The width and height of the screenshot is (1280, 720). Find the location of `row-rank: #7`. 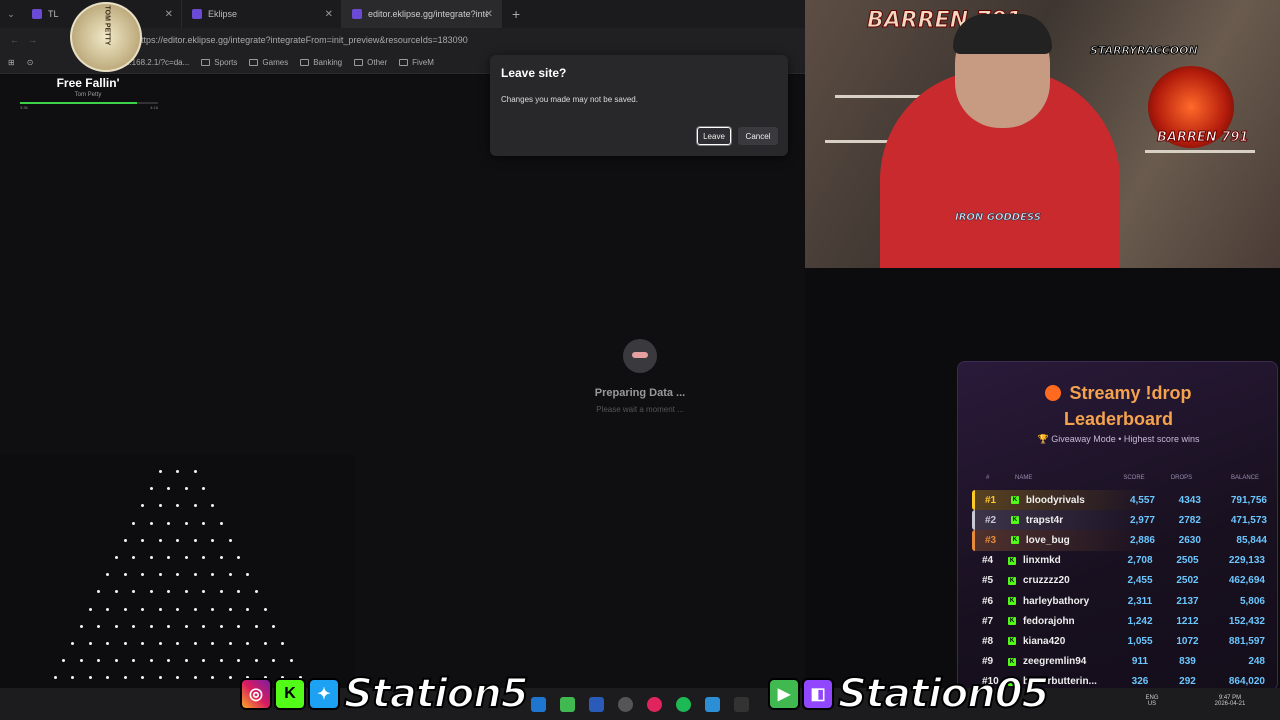

row-rank: #7 is located at coordinates (988, 621).